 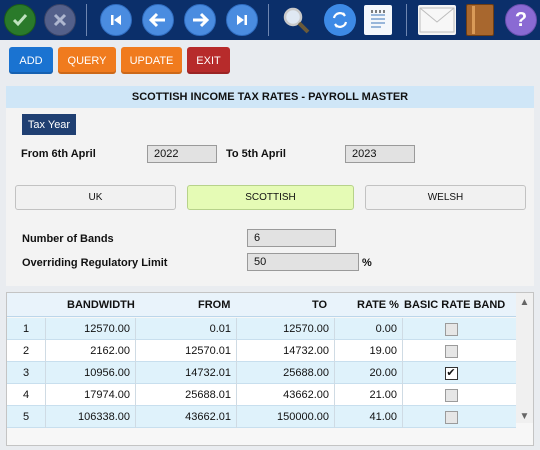 I want to click on column-header-from: FROM, so click(x=214, y=305).